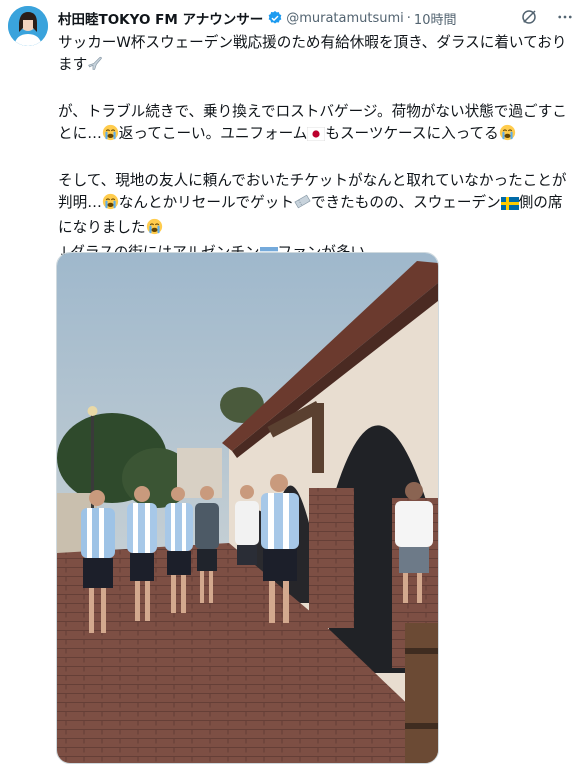 Image resolution: width=584 pixels, height=770 pixels. I want to click on post-time: 10時間, so click(435, 18).